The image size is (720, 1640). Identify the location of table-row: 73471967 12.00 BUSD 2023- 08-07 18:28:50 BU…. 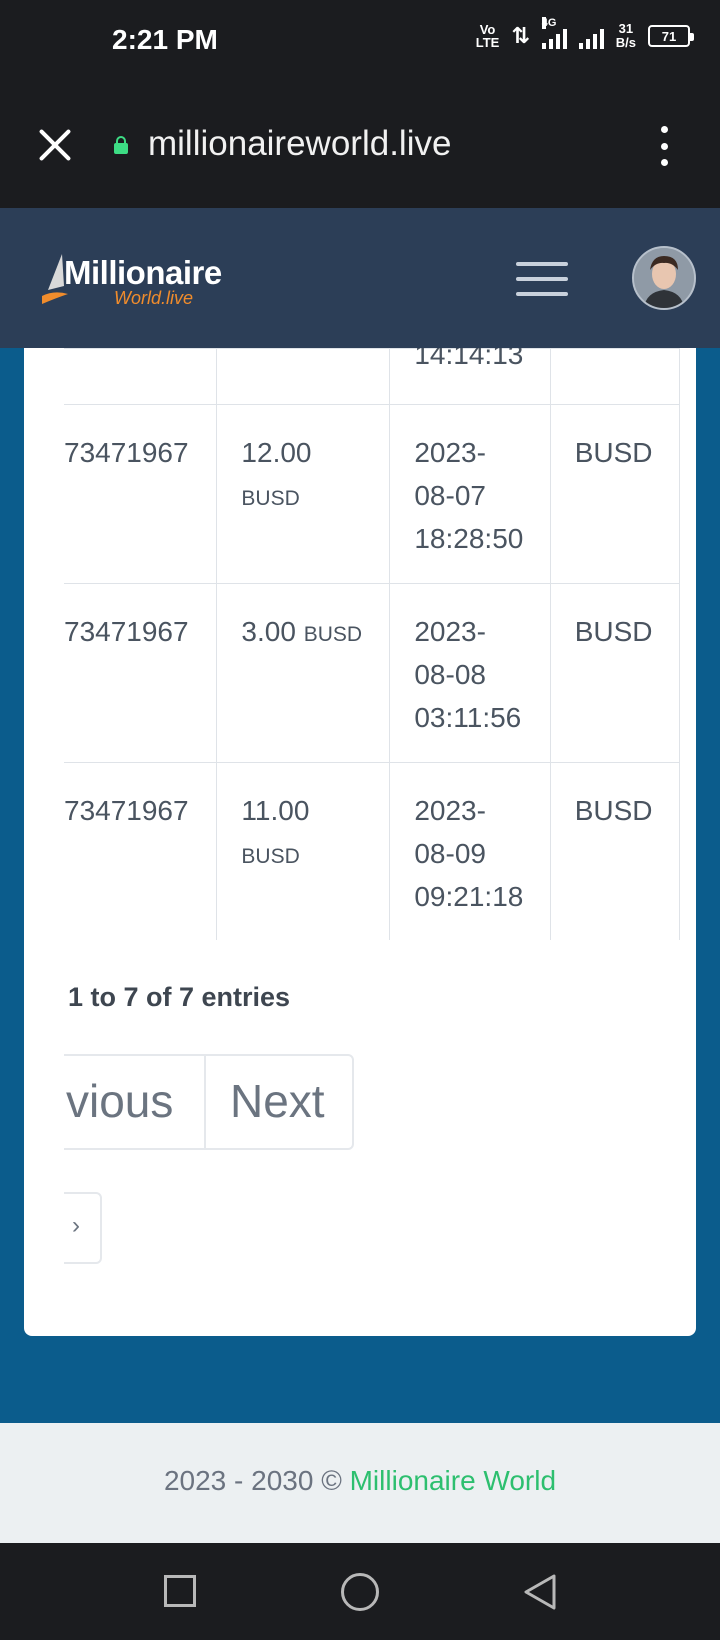
(372, 494).